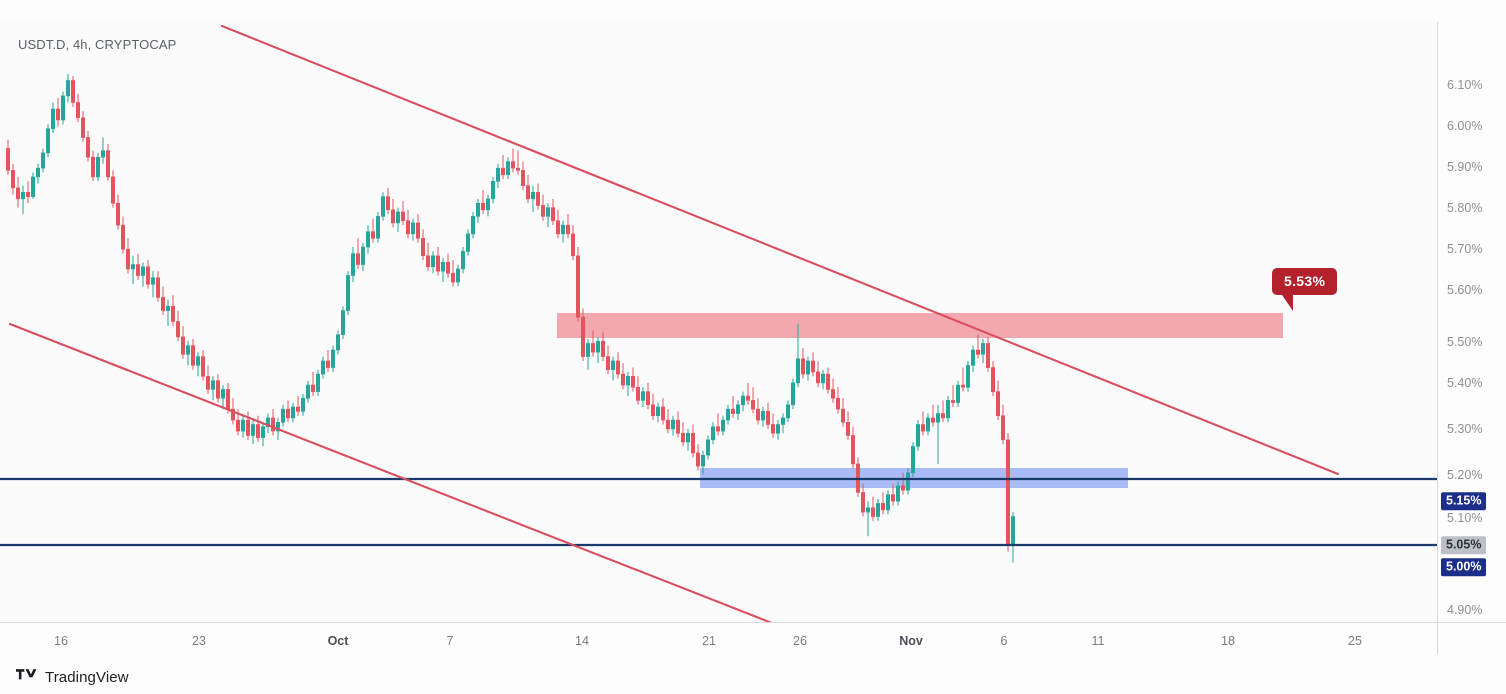 The height and width of the screenshot is (694, 1506). Describe the element at coordinates (718, 638) in the screenshot. I see `time-scale-axis: 16 23 Oct 7 14 21 26 Nov 6 11 18 25` at that location.